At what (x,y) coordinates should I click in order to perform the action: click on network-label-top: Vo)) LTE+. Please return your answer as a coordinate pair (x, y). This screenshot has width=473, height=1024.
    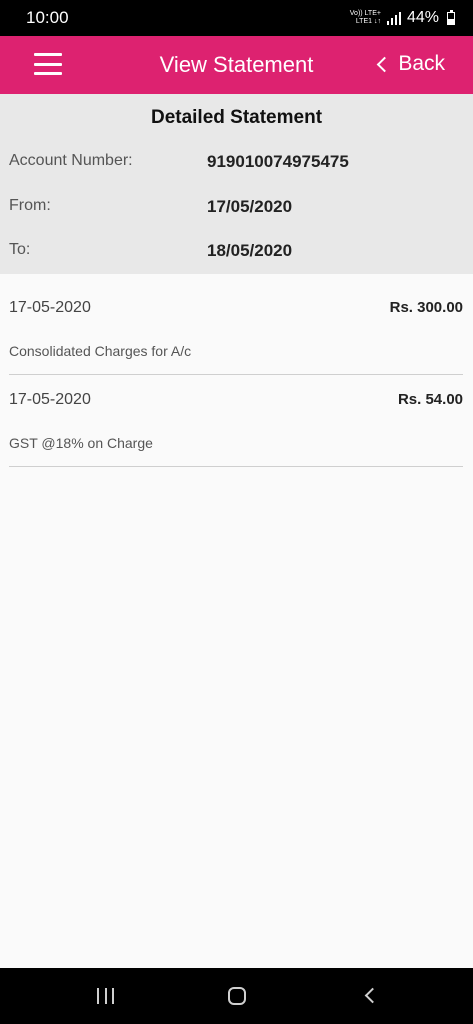
    Looking at the image, I should click on (365, 13).